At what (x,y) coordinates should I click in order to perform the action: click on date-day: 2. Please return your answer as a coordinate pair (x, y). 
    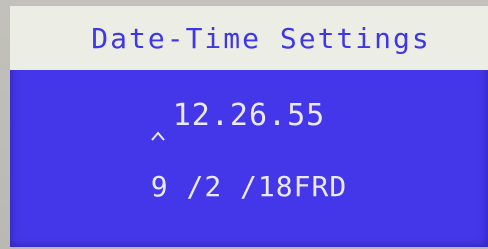
    Looking at the image, I should click on (213, 186).